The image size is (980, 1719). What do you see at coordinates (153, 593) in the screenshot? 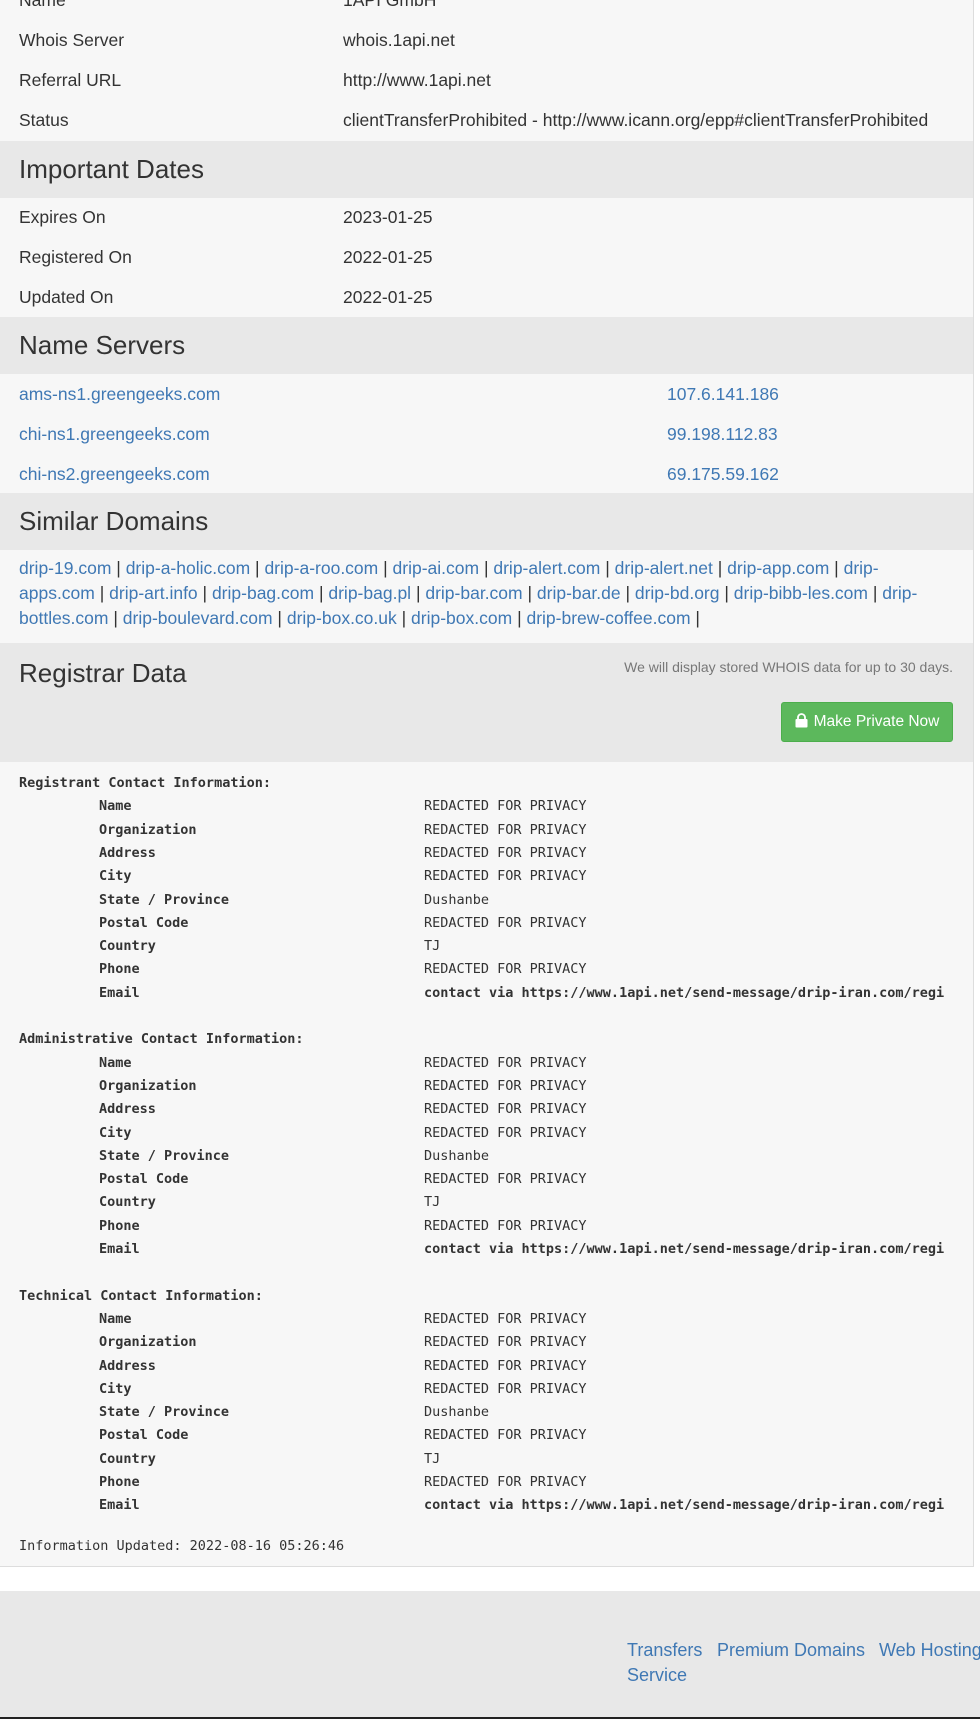
I see `similar-domain-link: drip-art.info` at bounding box center [153, 593].